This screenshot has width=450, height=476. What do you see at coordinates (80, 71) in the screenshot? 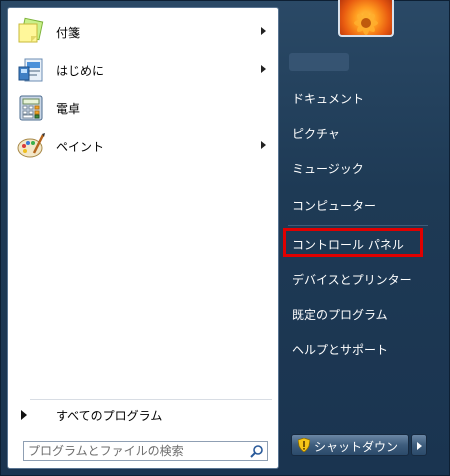
I see `program-label: はじめに` at bounding box center [80, 71].